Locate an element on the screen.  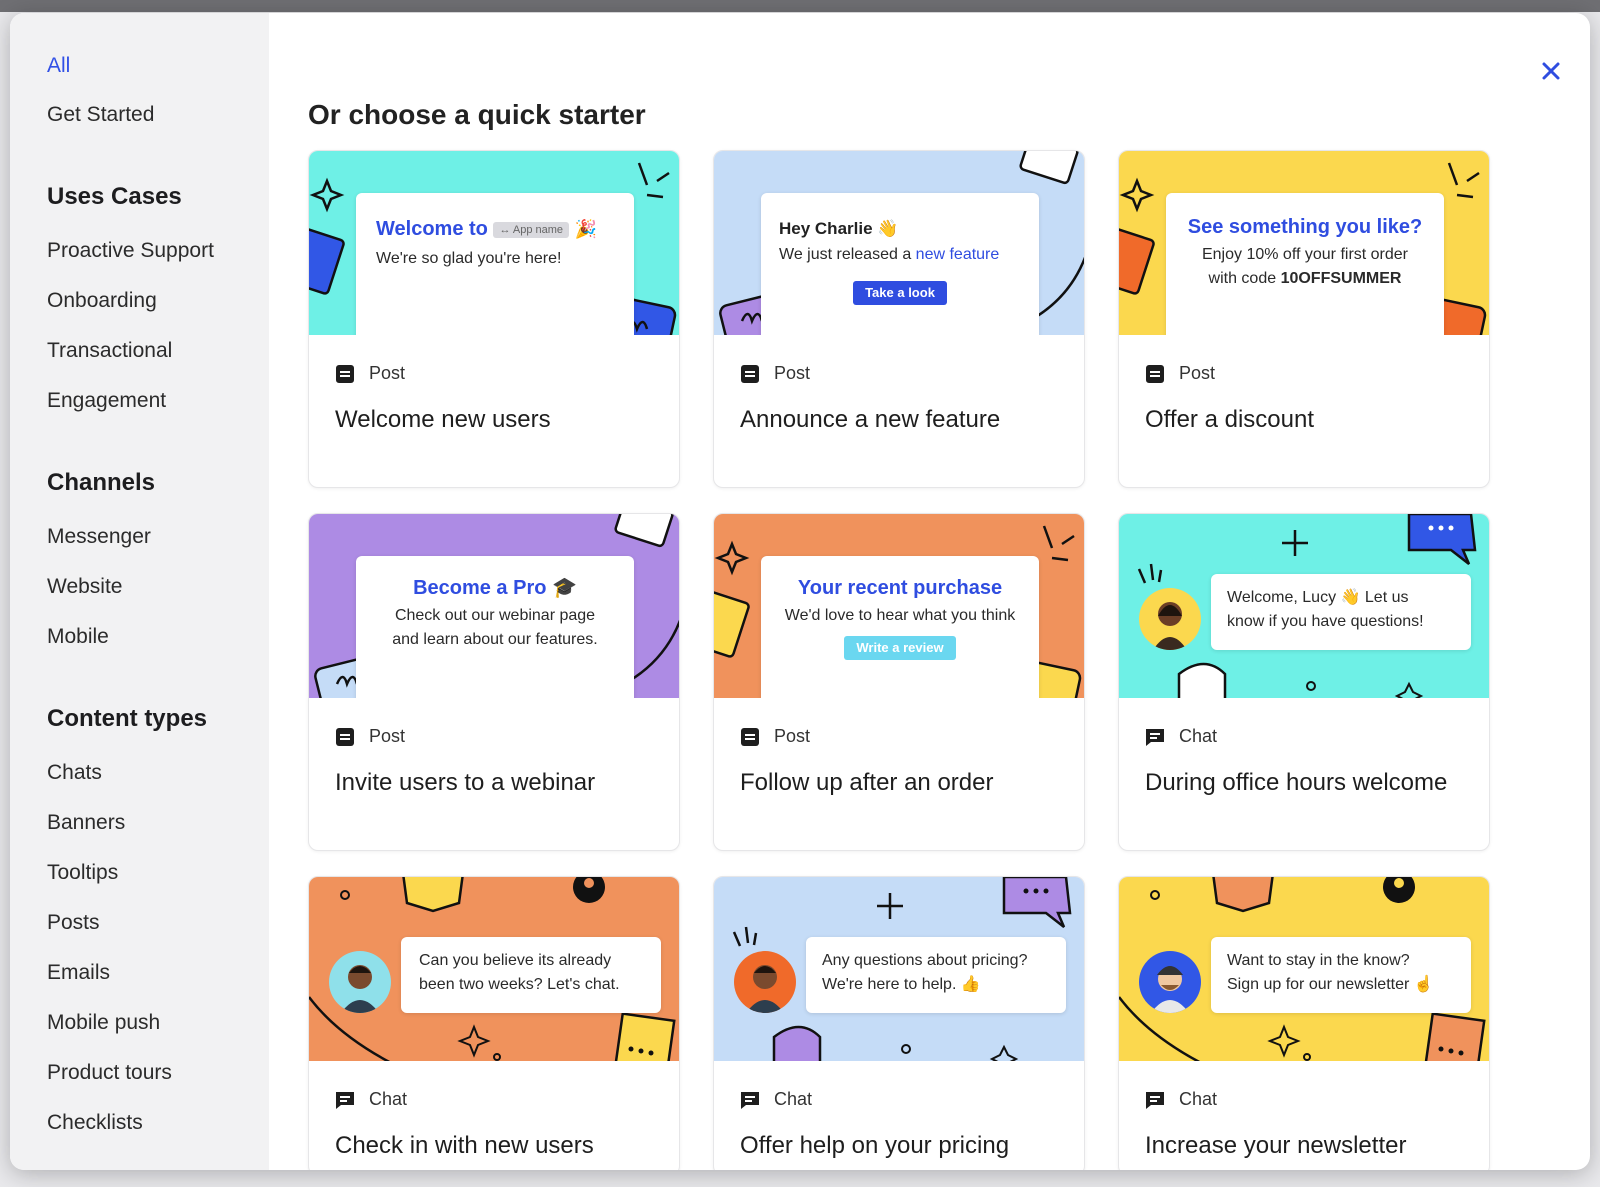
sidebar-item-mobile: Mobile is located at coordinates (78, 637).